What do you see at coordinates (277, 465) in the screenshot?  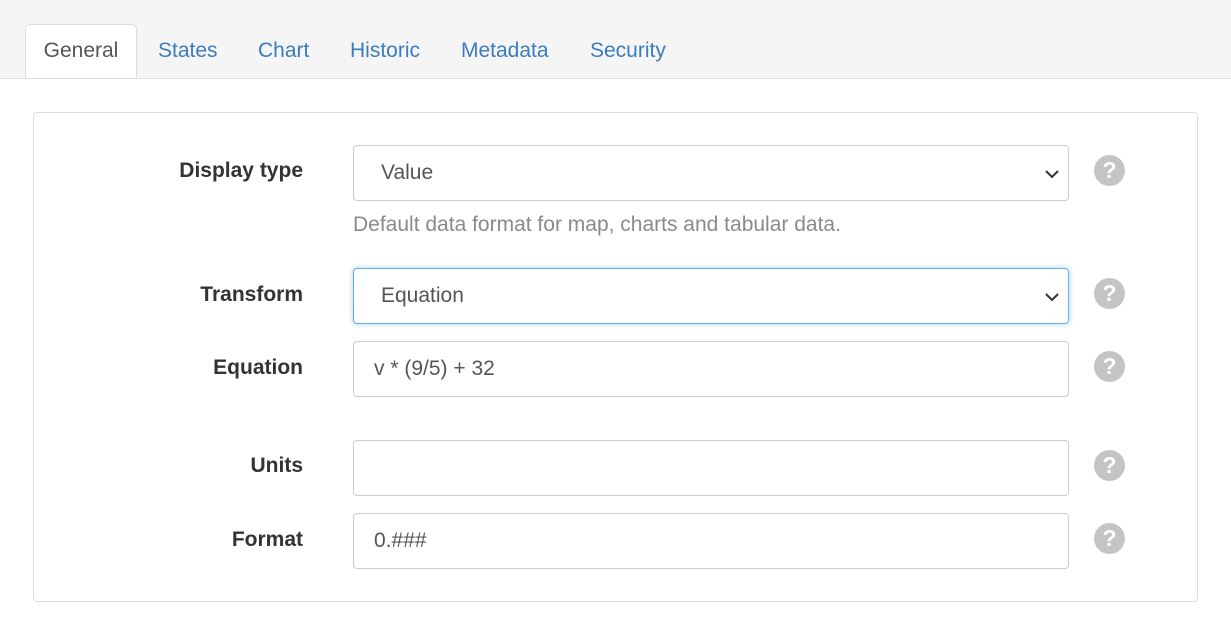 I see `units-label: Units` at bounding box center [277, 465].